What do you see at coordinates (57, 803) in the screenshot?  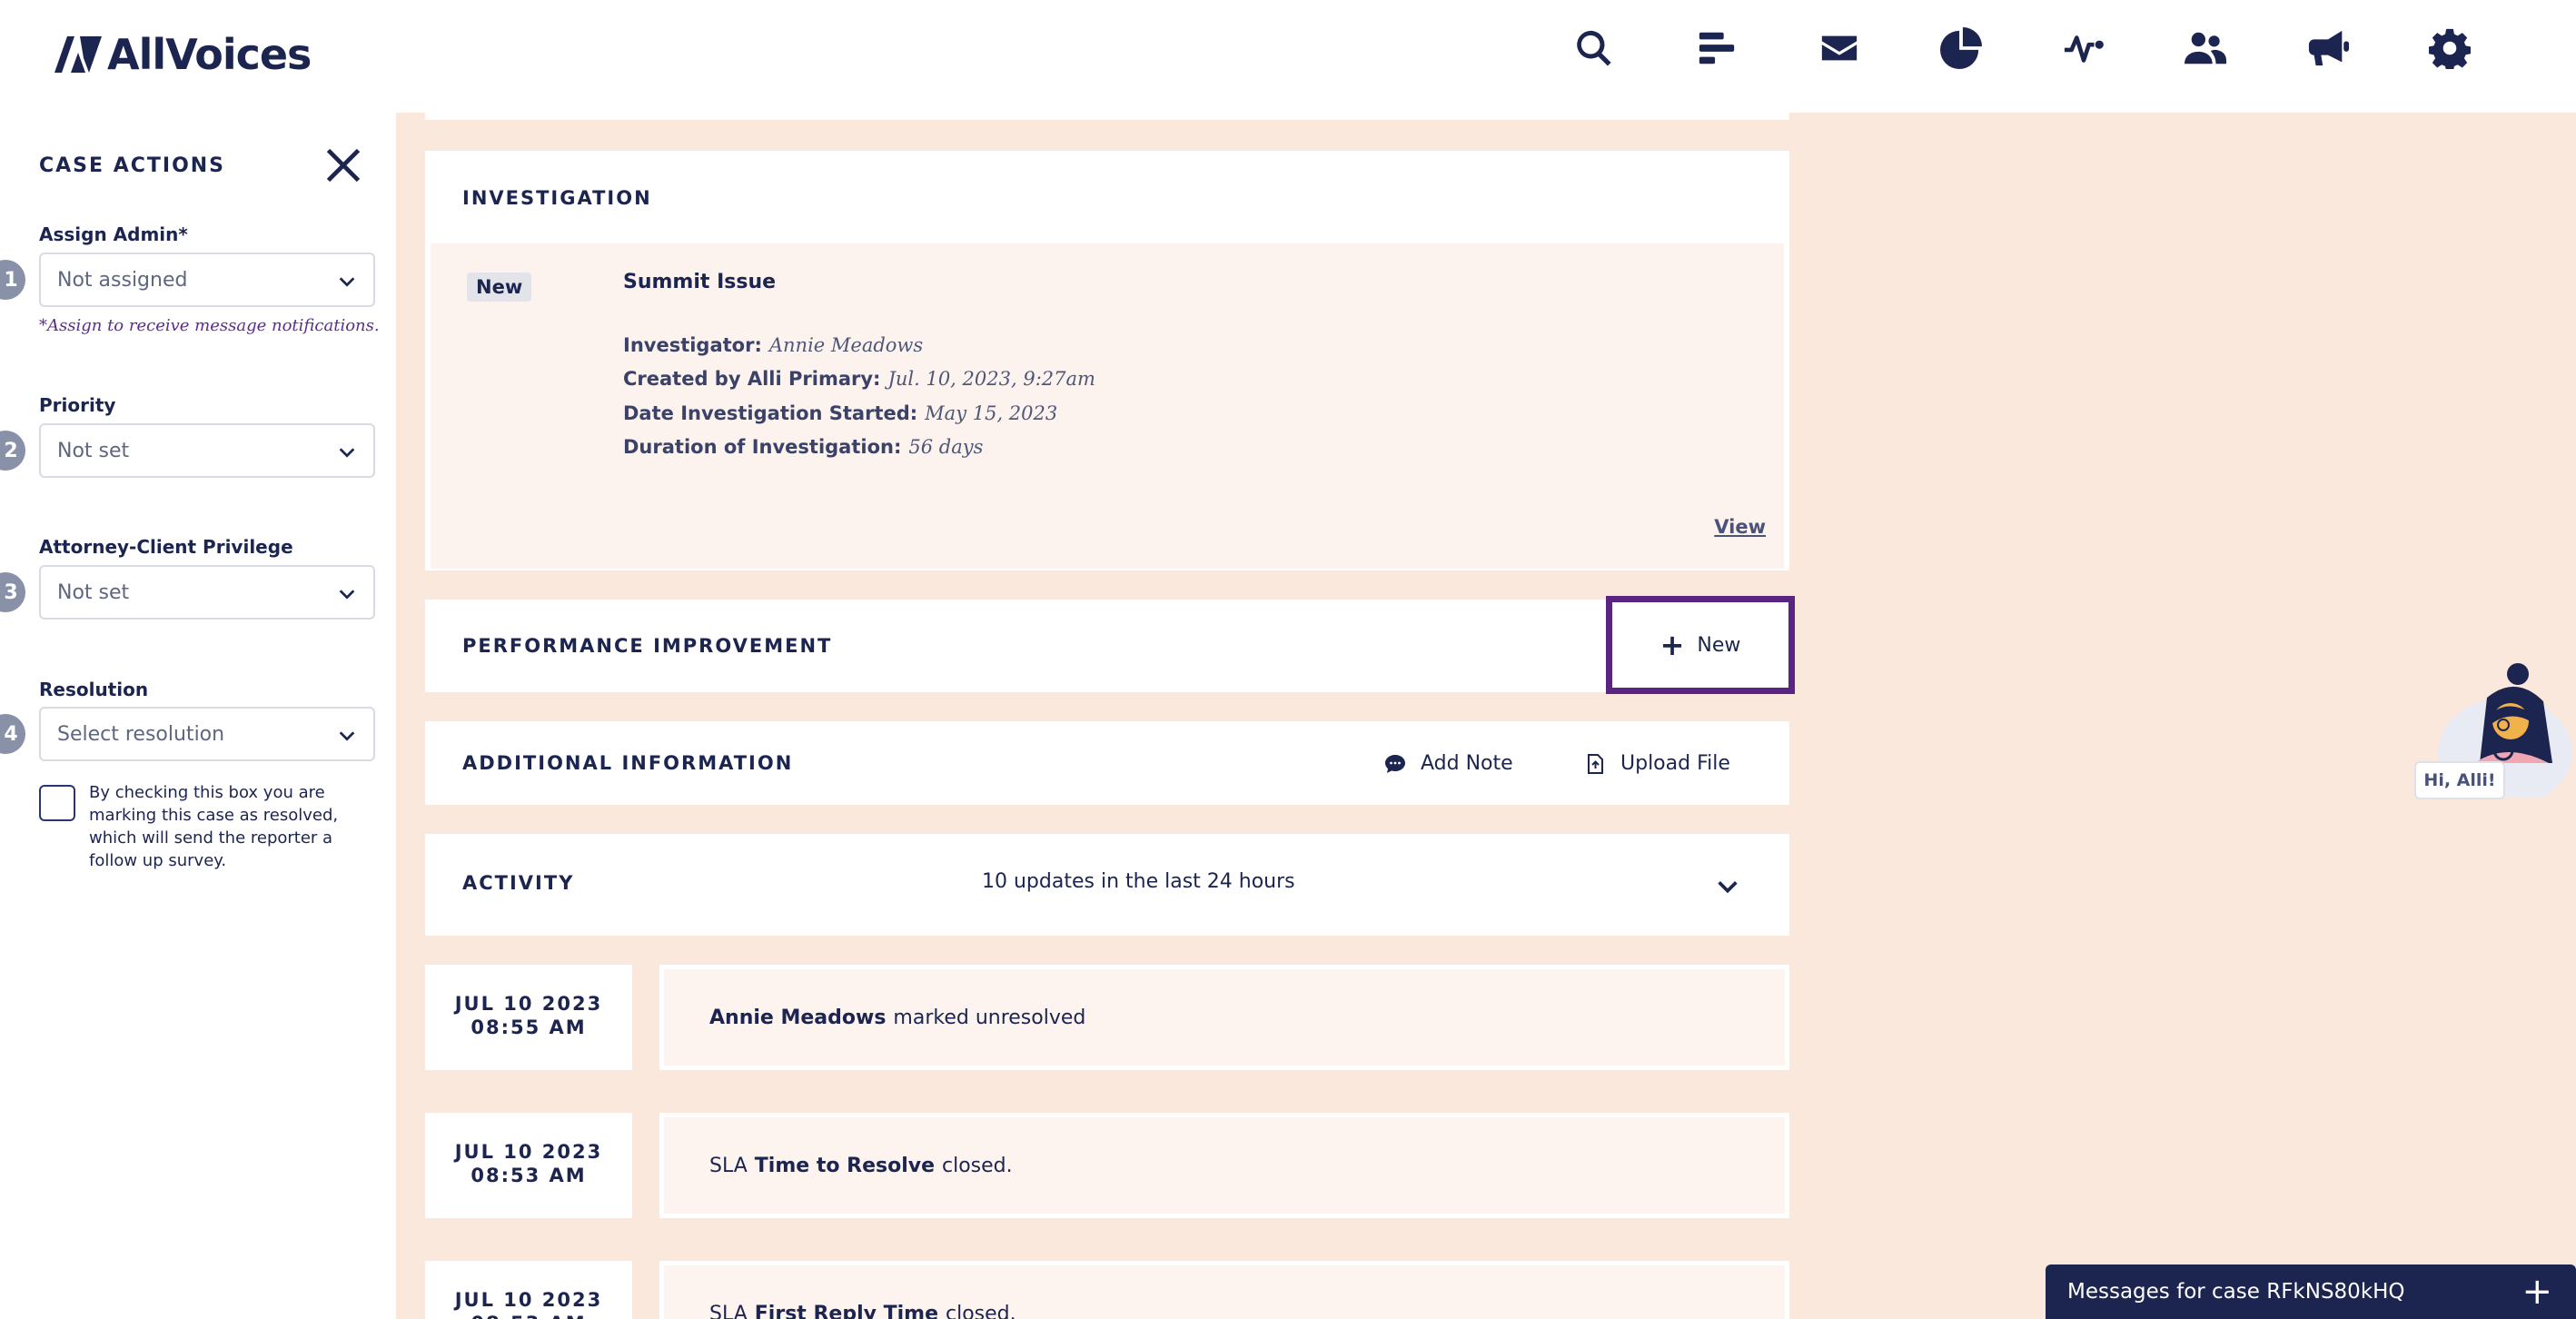 I see `resolve-checkbox` at bounding box center [57, 803].